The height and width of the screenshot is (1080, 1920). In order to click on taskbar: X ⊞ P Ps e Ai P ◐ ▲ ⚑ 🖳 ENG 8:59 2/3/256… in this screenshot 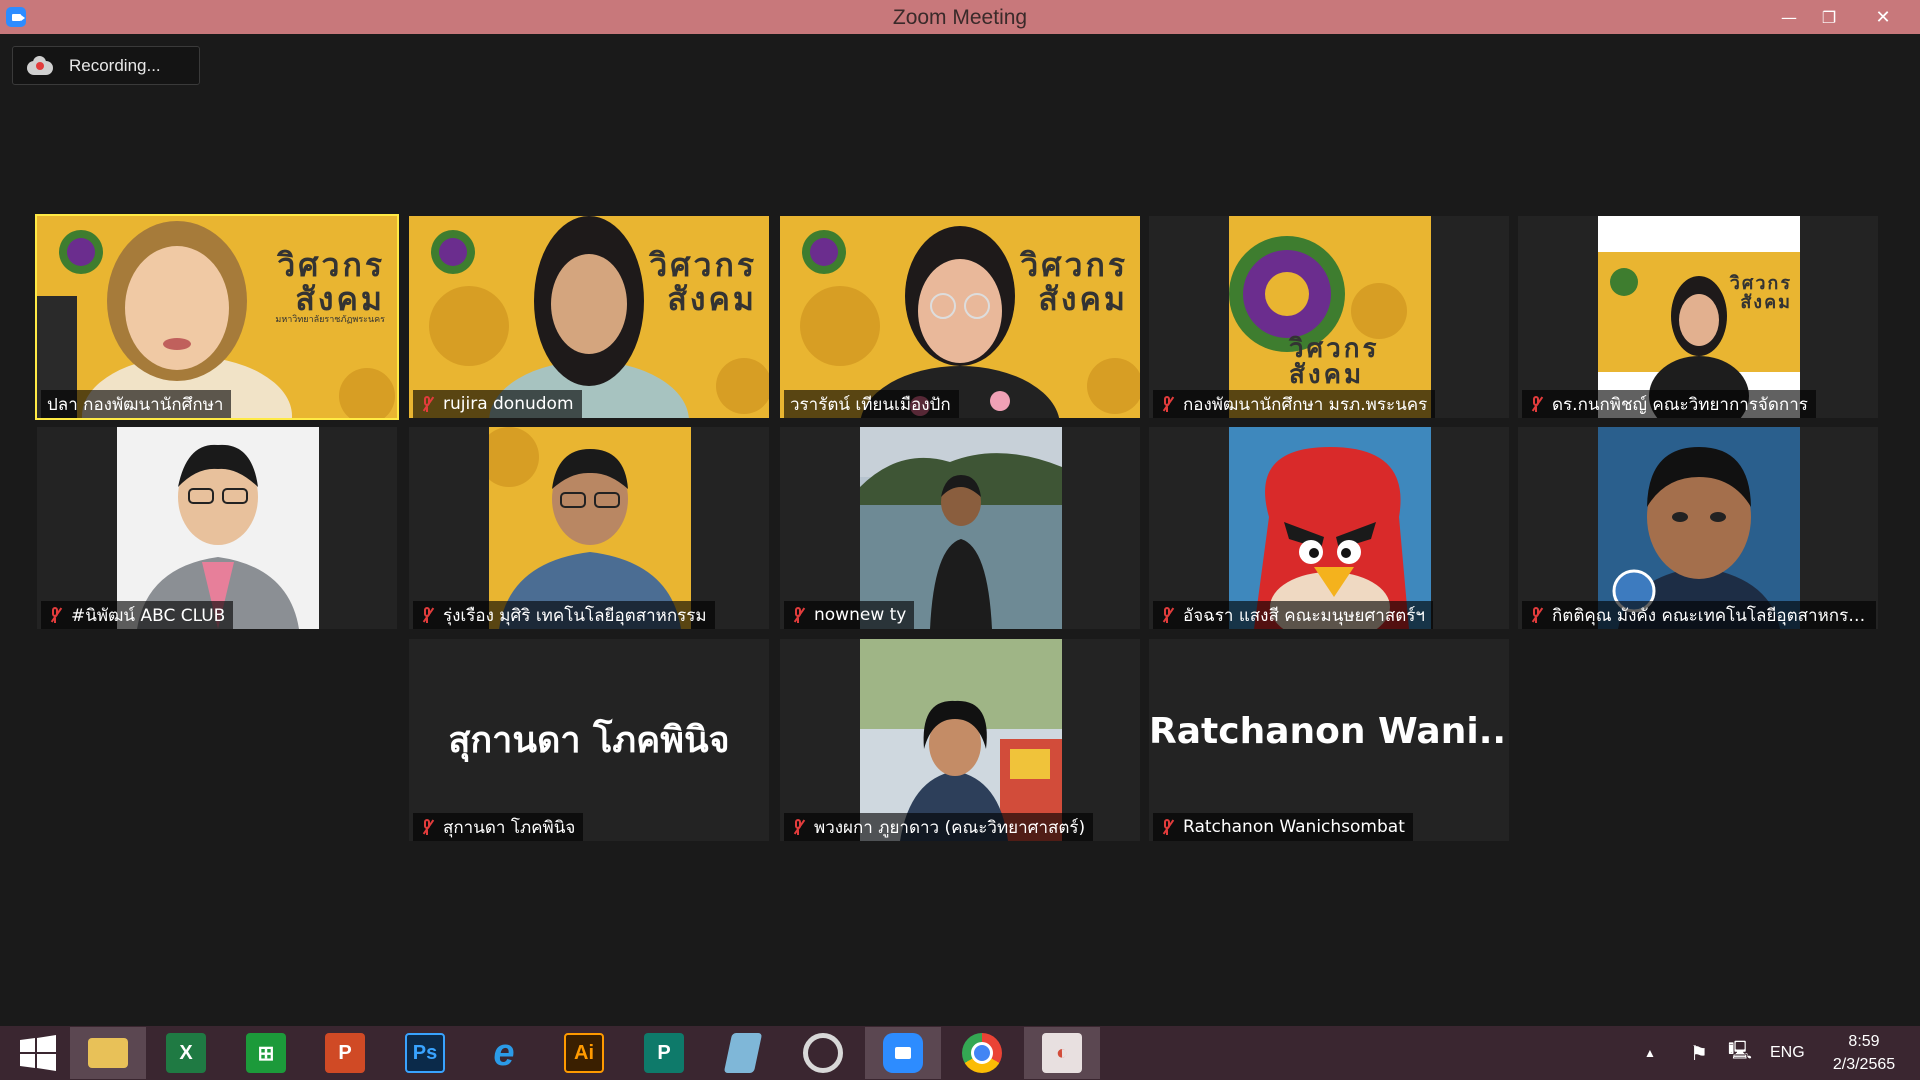, I will do `click(960, 1053)`.